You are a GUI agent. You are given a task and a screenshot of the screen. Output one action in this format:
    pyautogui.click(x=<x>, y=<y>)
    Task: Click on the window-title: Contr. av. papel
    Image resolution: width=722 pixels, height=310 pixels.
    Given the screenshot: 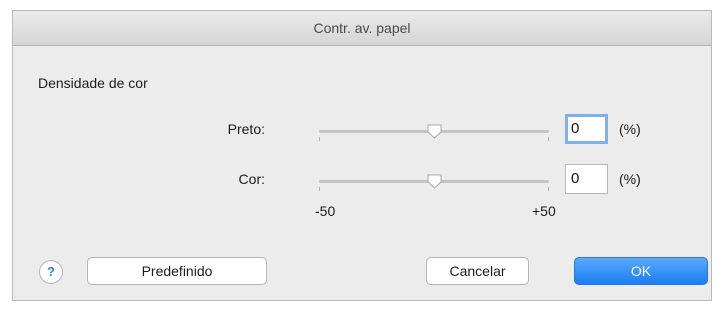 What is the action you would take?
    pyautogui.click(x=362, y=28)
    